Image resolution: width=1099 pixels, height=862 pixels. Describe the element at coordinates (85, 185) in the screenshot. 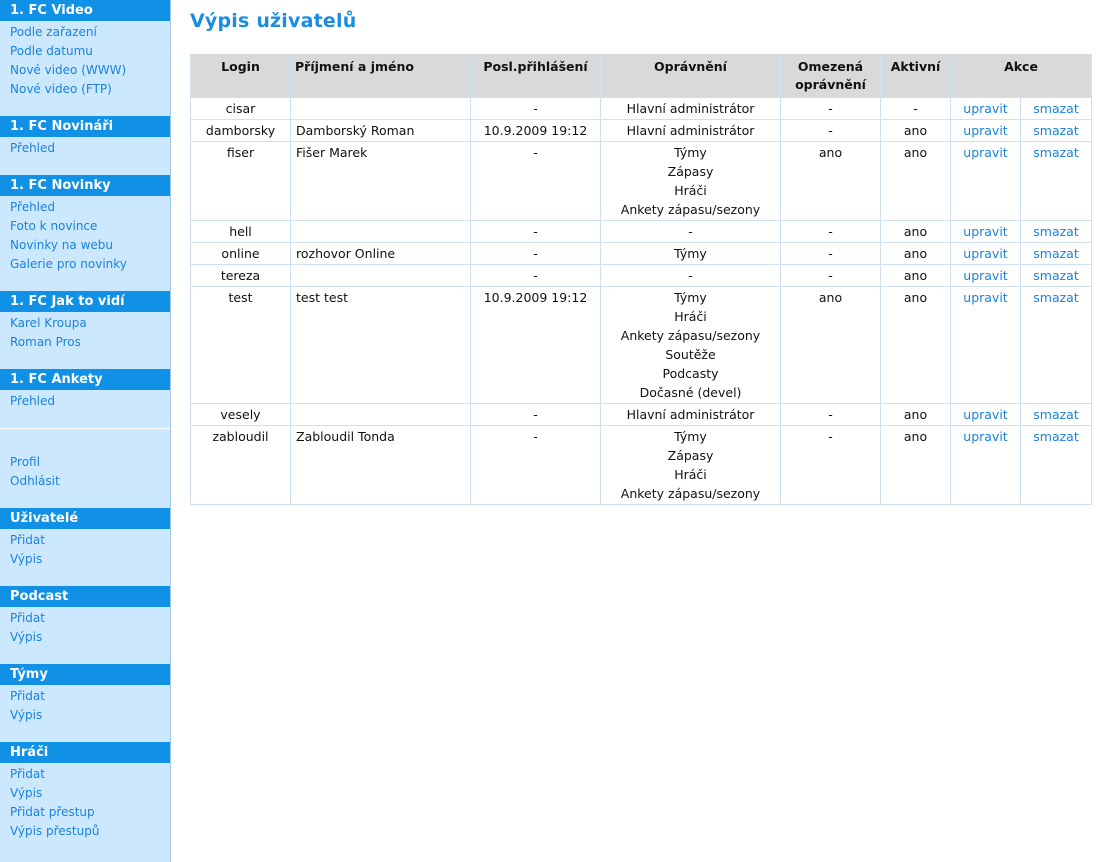

I see `sidebar-section-title: 1. FC Novinky` at that location.